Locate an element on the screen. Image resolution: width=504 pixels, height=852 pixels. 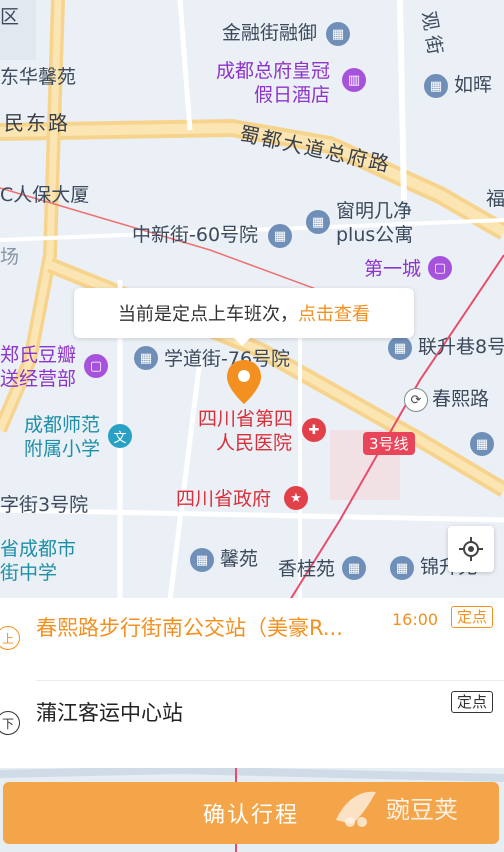
poi-label: 街中学 is located at coordinates (28, 573).